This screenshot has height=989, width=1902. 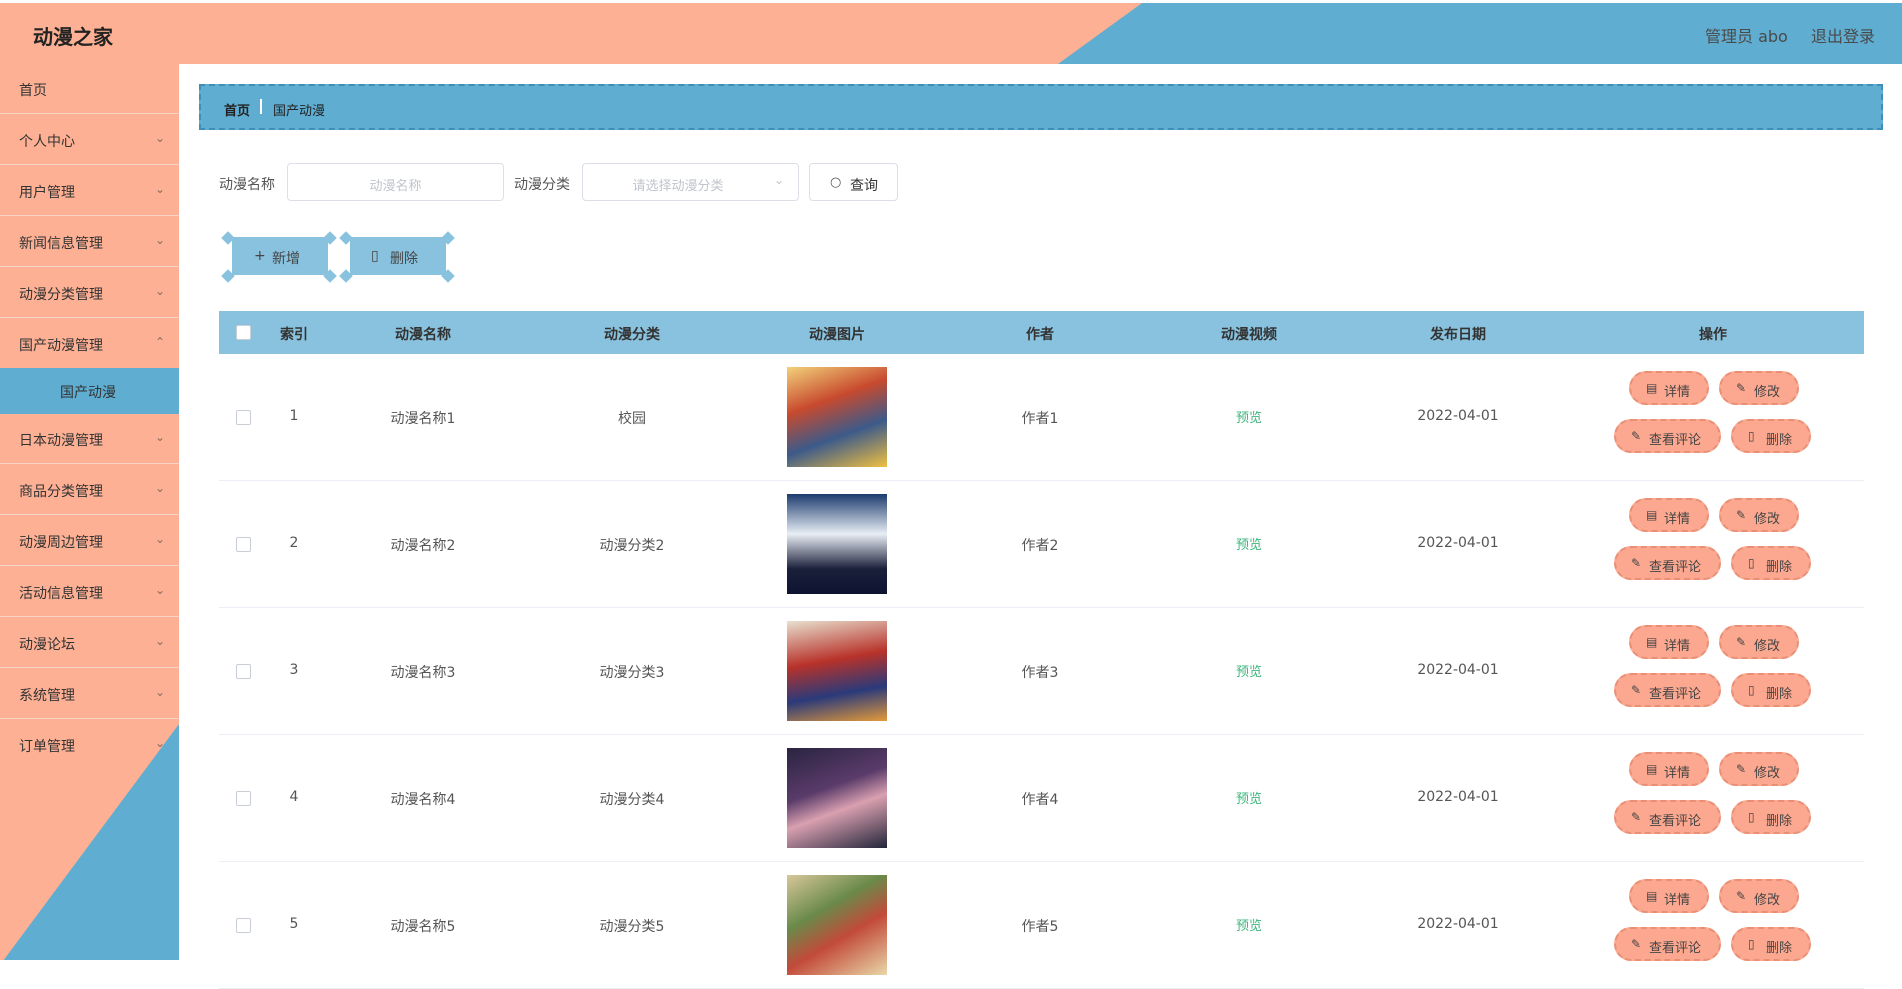 I want to click on sidebar-item-merchandise-management: 动漫周边管理 ⌄, so click(x=89, y=541).